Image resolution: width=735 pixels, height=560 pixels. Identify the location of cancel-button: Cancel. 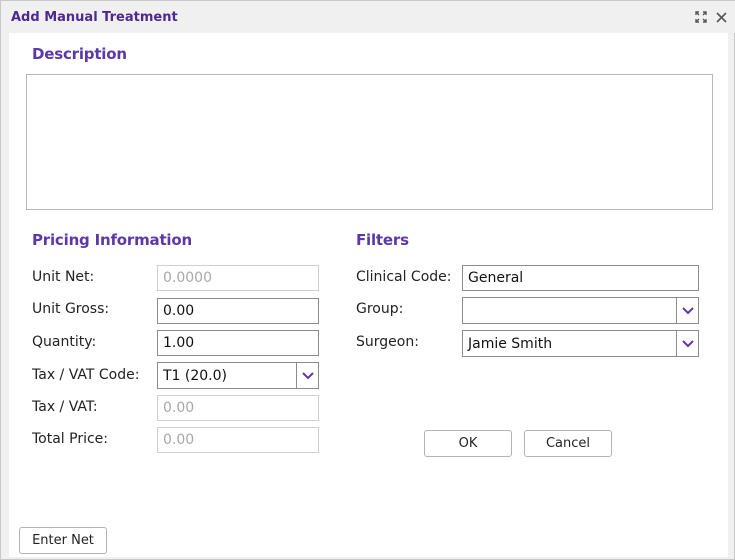
(568, 443).